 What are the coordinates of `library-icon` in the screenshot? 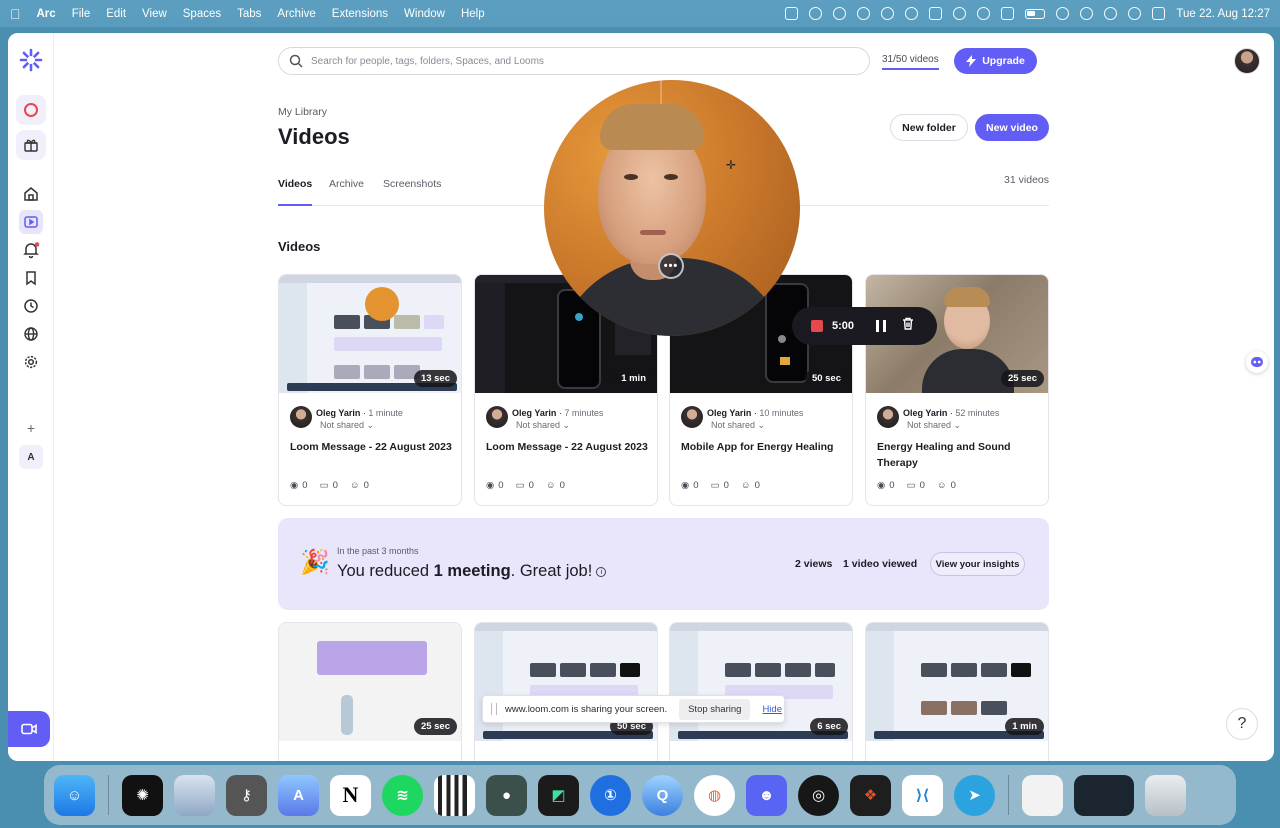 It's located at (31, 222).